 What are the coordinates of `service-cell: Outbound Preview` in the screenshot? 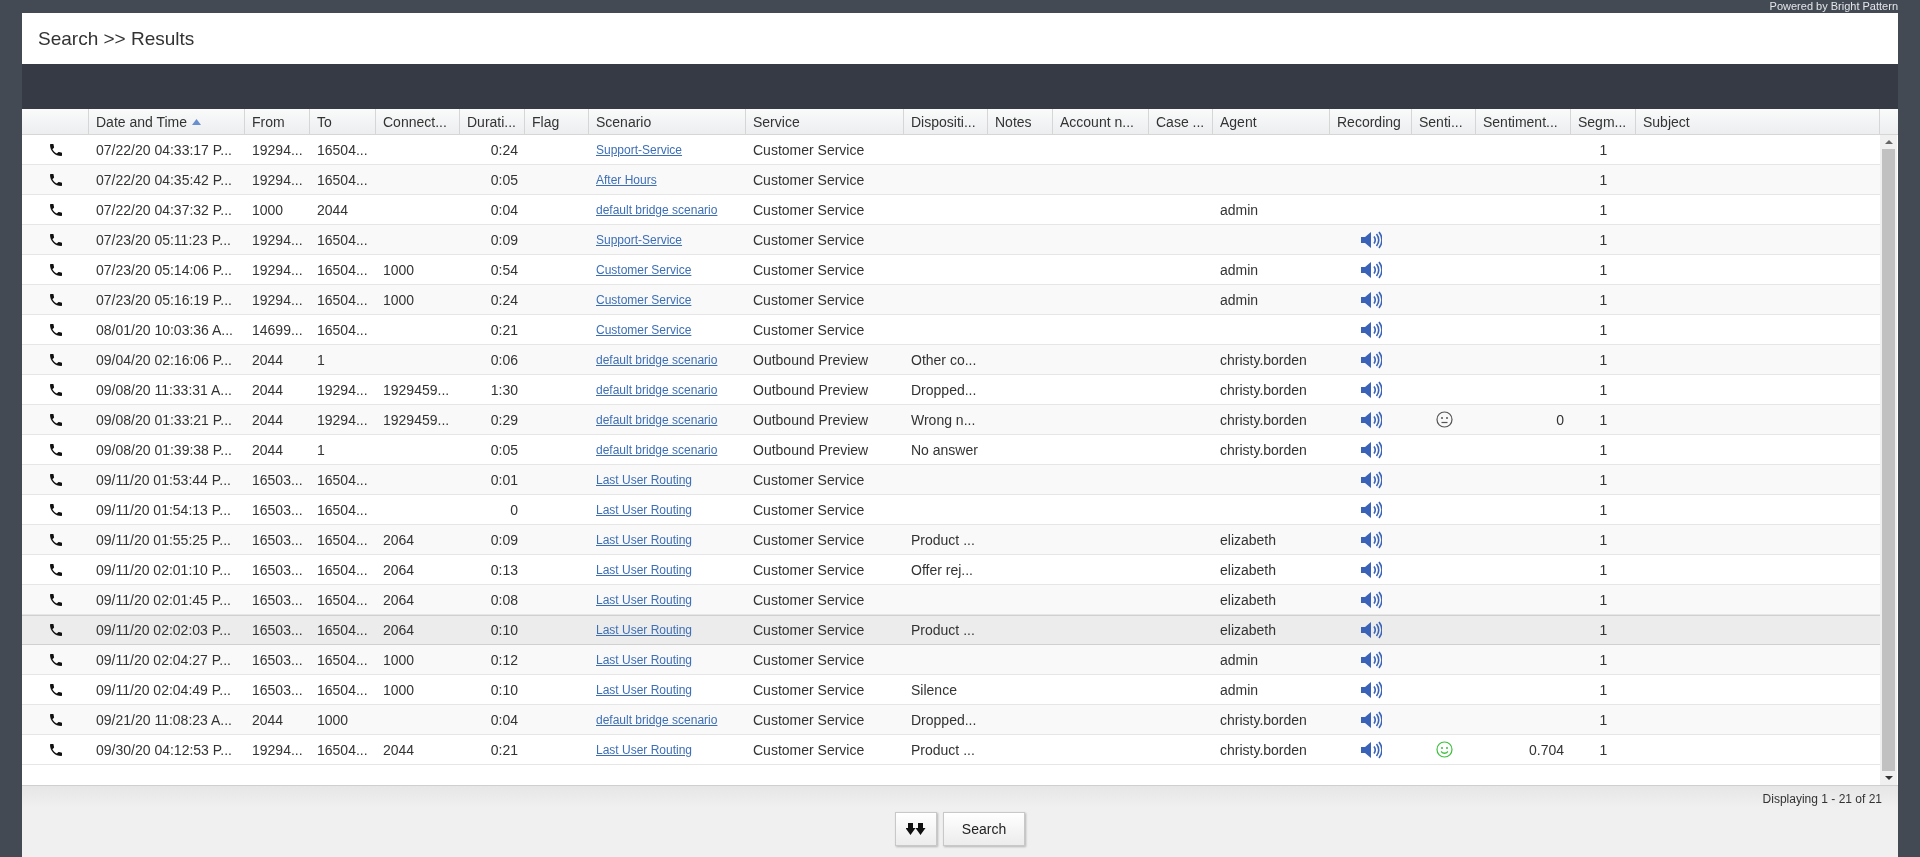 It's located at (811, 389).